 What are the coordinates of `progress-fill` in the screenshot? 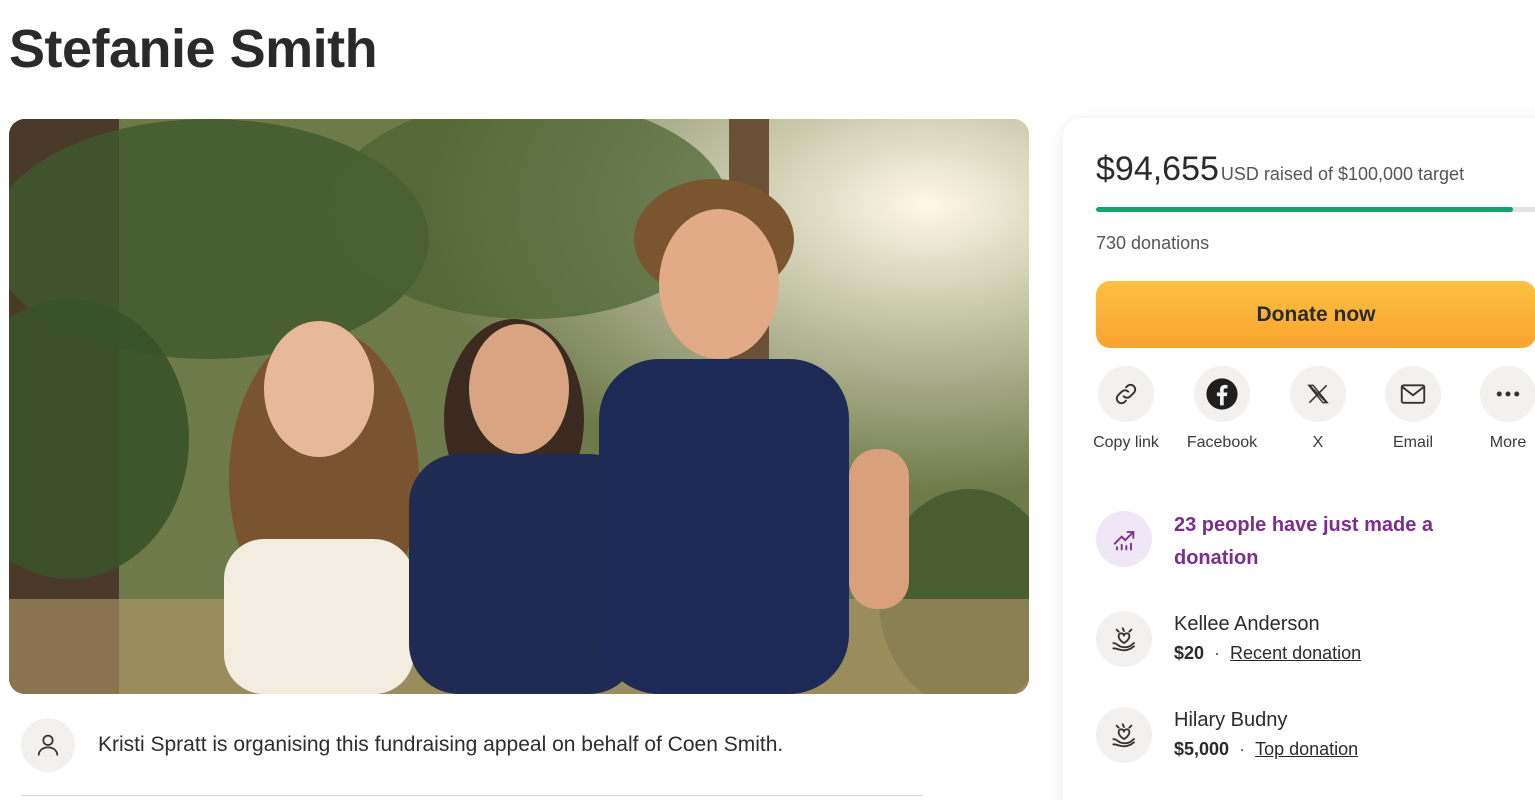 It's located at (1304, 209).